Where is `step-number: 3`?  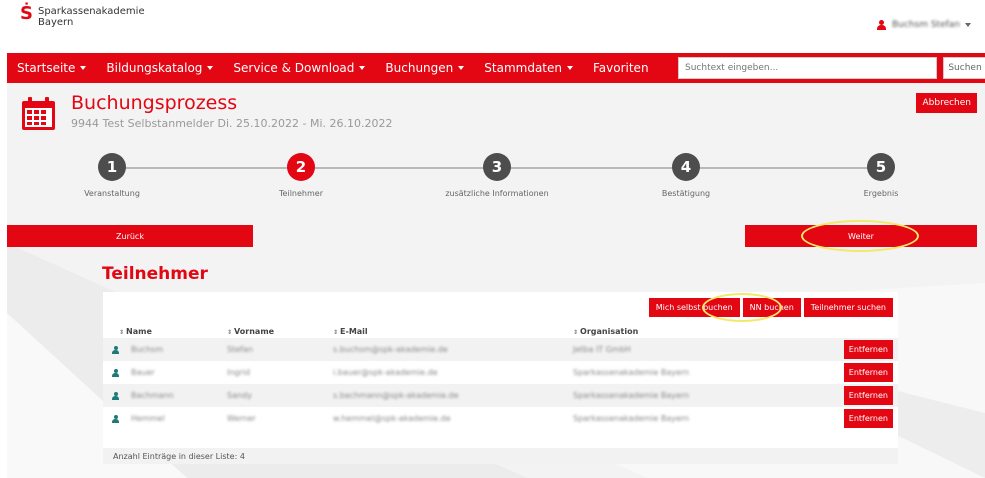
step-number: 3 is located at coordinates (497, 167).